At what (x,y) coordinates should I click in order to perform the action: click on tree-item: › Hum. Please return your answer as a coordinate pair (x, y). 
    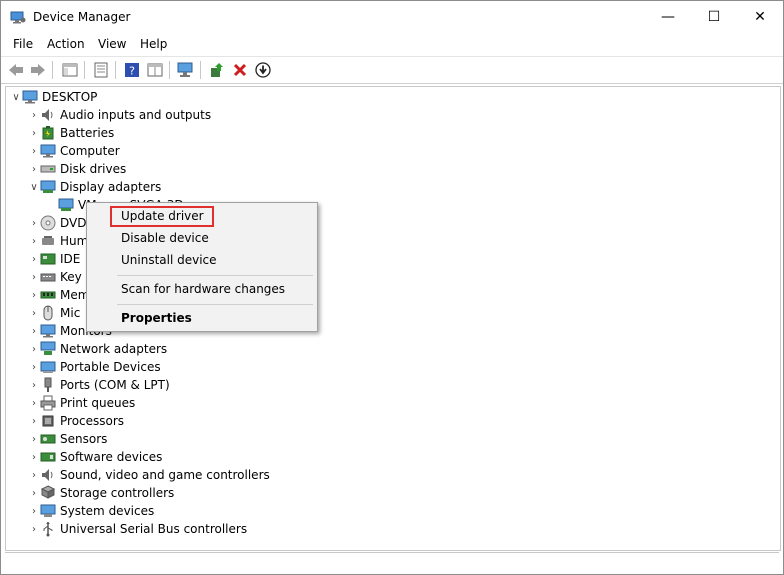
    Looking at the image, I should click on (58, 241).